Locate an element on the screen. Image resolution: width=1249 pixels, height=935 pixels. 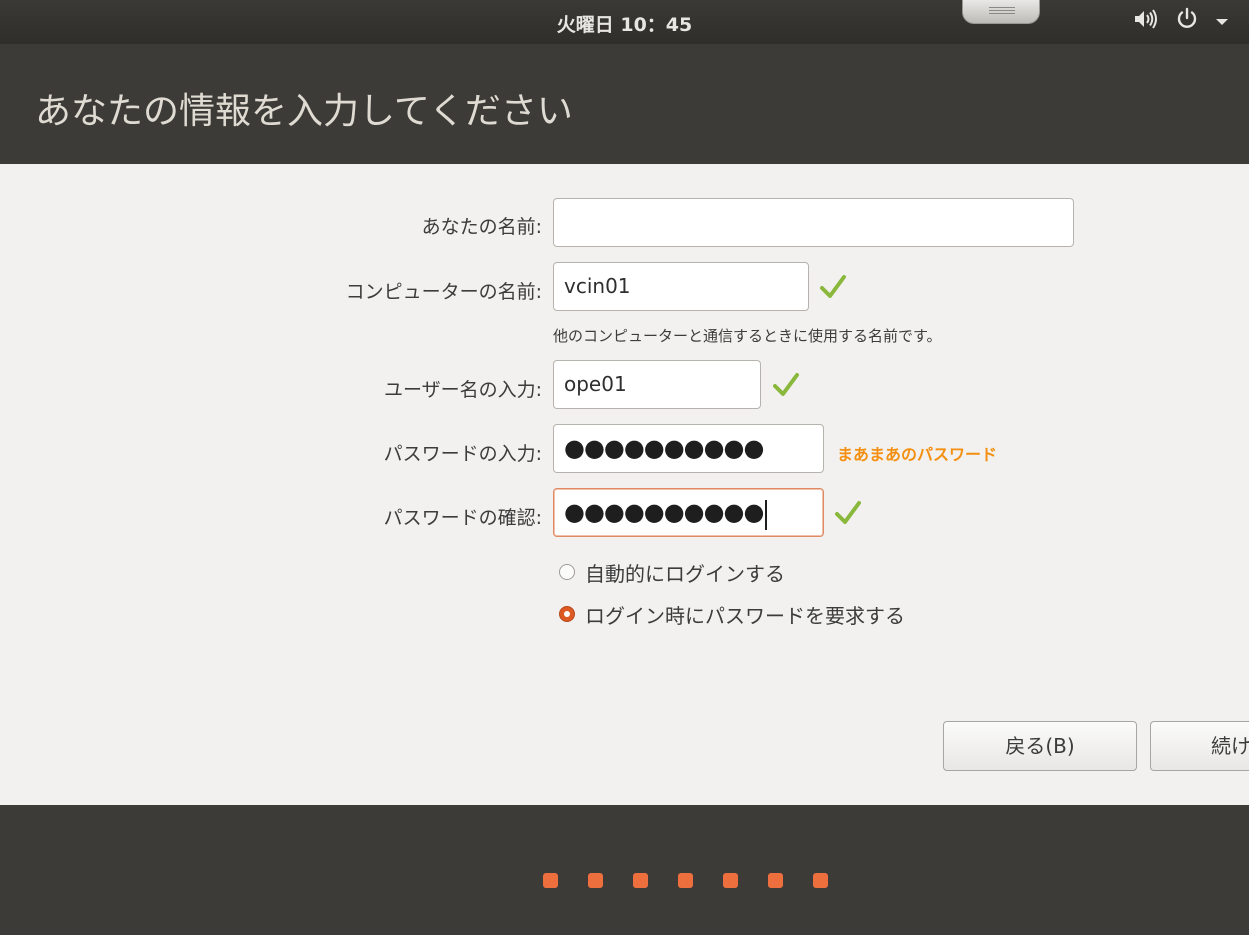
top-panel: 火曜日 10：45 is located at coordinates (624, 22).